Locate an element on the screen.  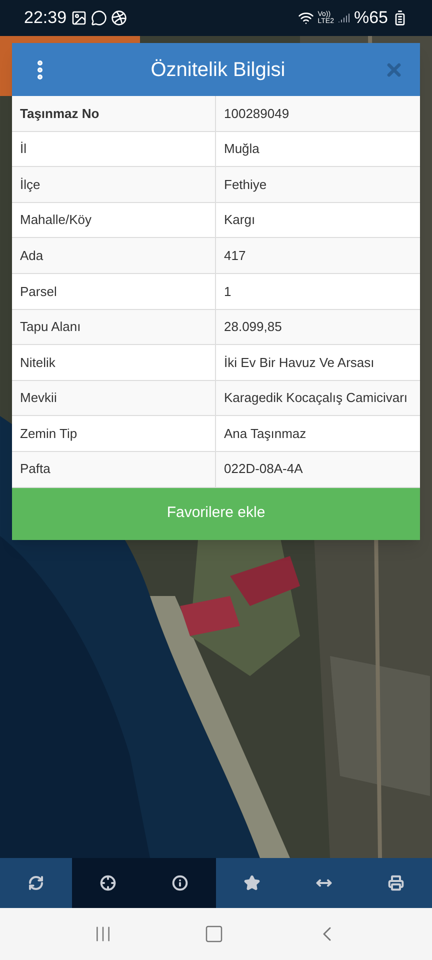
battery-level: %65 is located at coordinates (371, 18).